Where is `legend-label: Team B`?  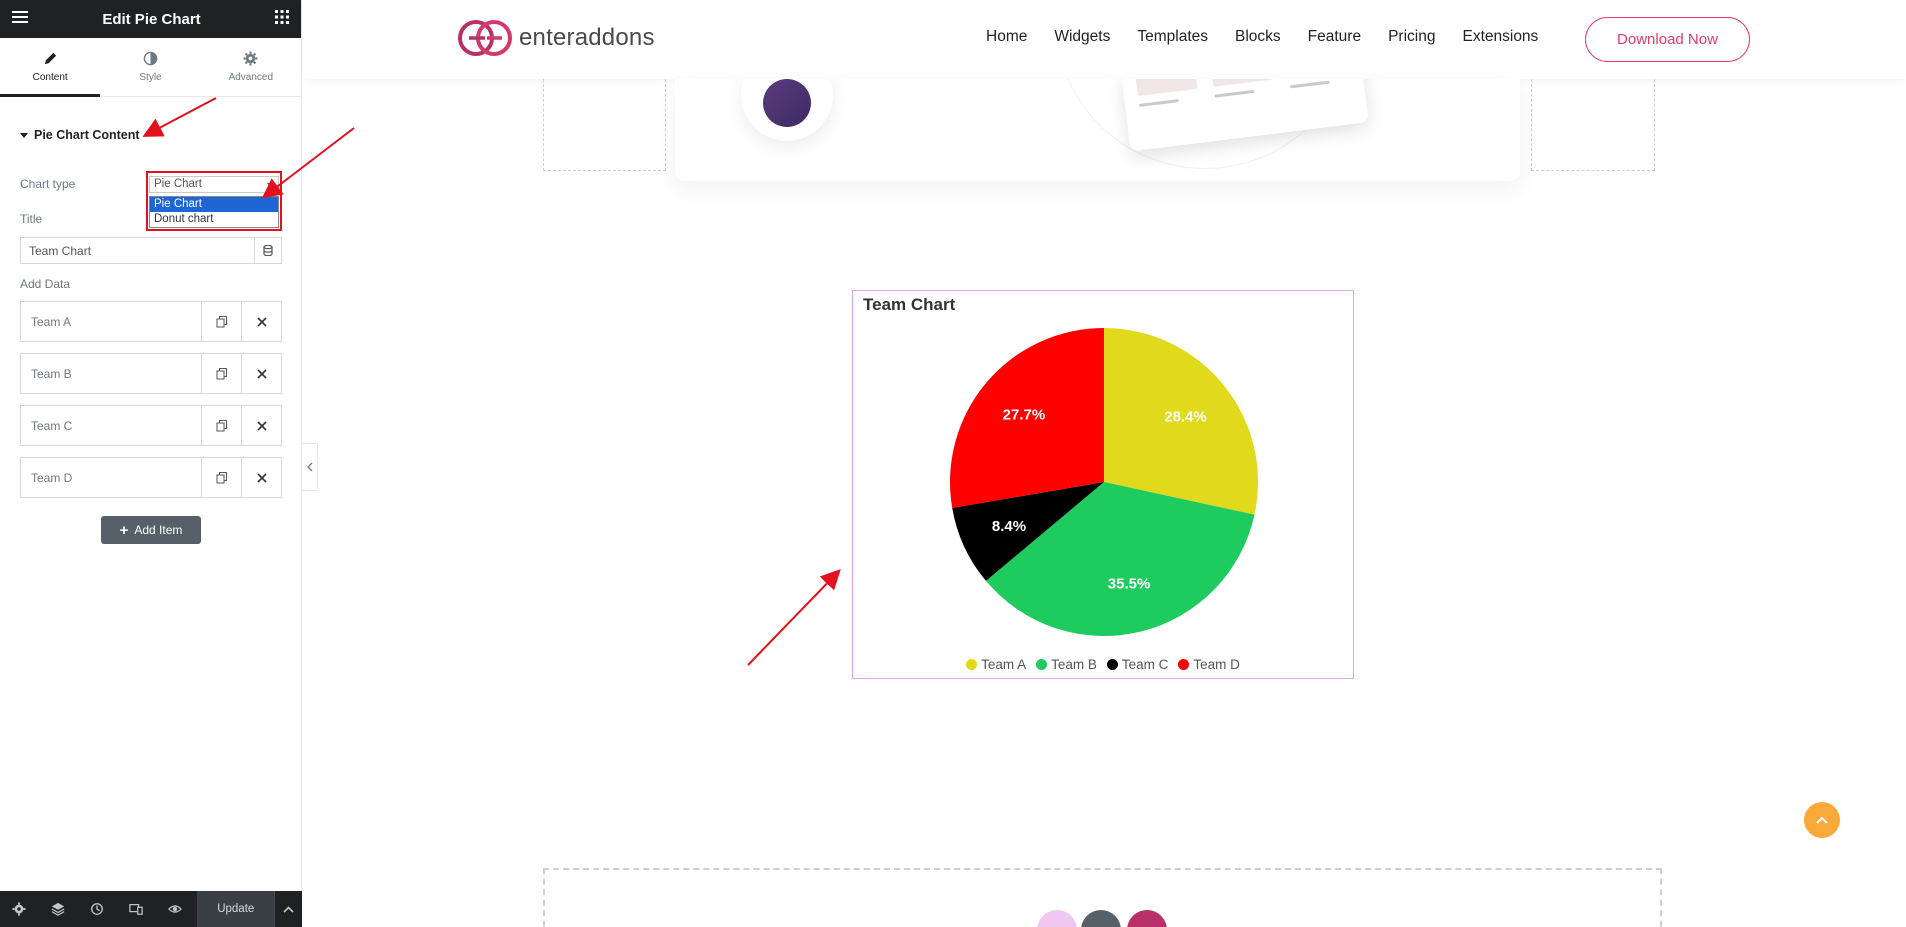 legend-label: Team B is located at coordinates (1074, 664).